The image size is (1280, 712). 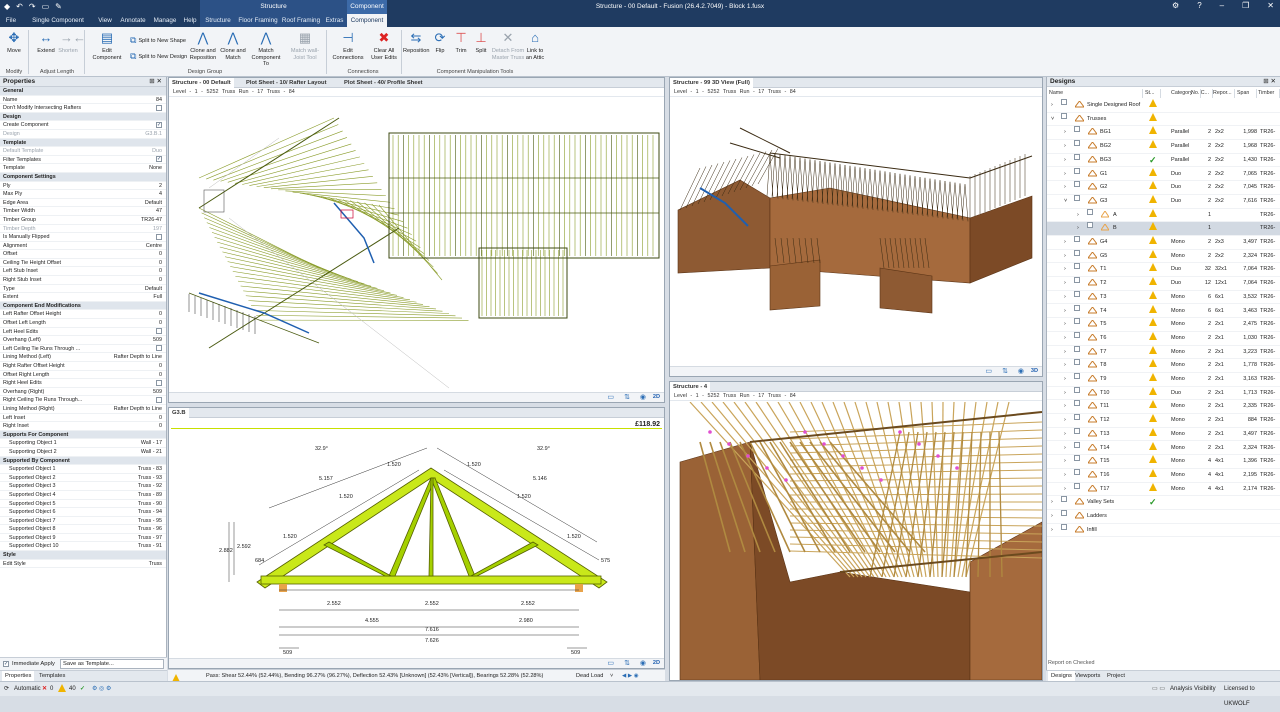 I want to click on property-row: Default TemplateDuo, so click(x=83, y=151).